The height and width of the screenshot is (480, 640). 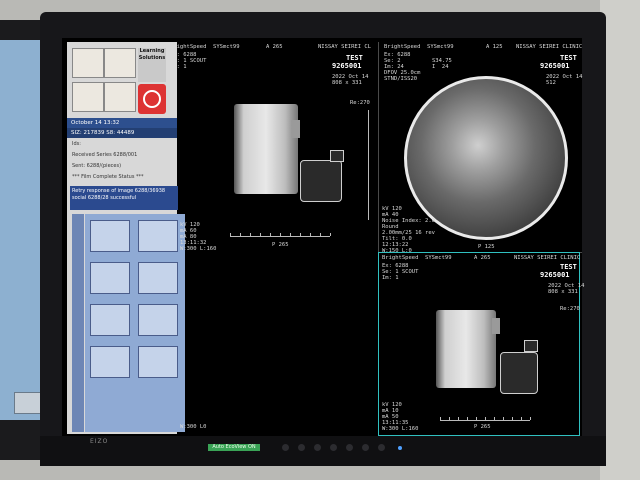 What do you see at coordinates (482, 427) in the screenshot?
I see `scout2-bottom-label: P 265` at bounding box center [482, 427].